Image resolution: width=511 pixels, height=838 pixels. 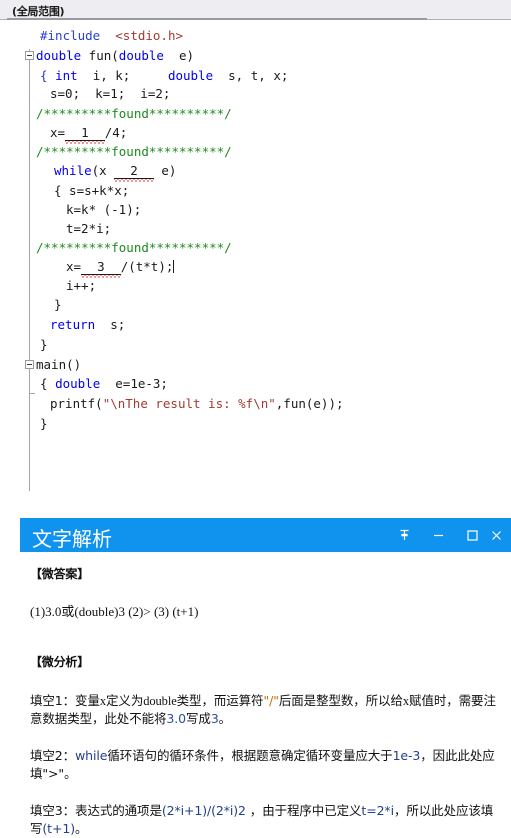 What do you see at coordinates (160, 701) in the screenshot?
I see `analysis-text: double` at bounding box center [160, 701].